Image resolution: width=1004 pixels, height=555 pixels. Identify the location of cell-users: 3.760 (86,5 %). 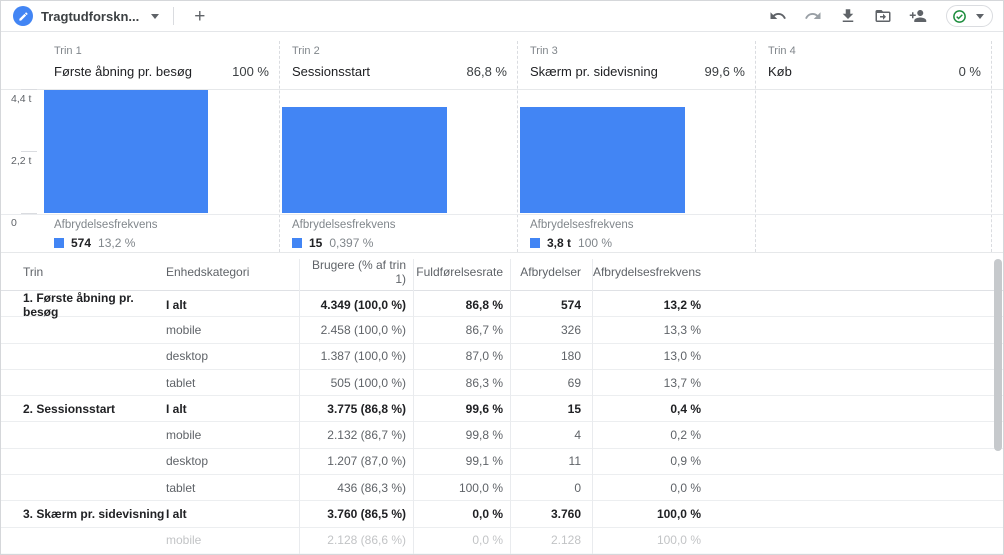
(366, 514).